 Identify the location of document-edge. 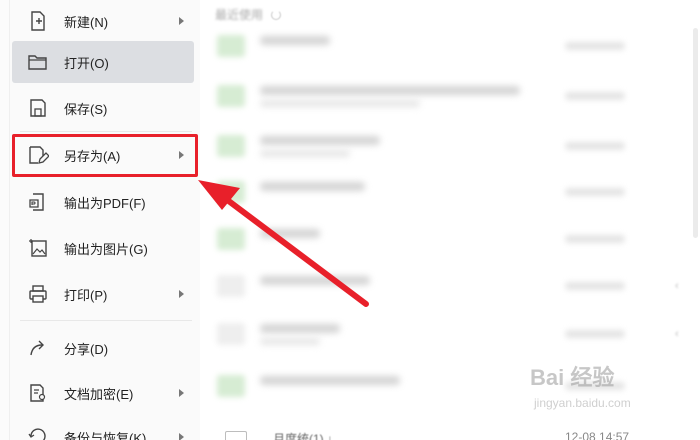
(5, 220).